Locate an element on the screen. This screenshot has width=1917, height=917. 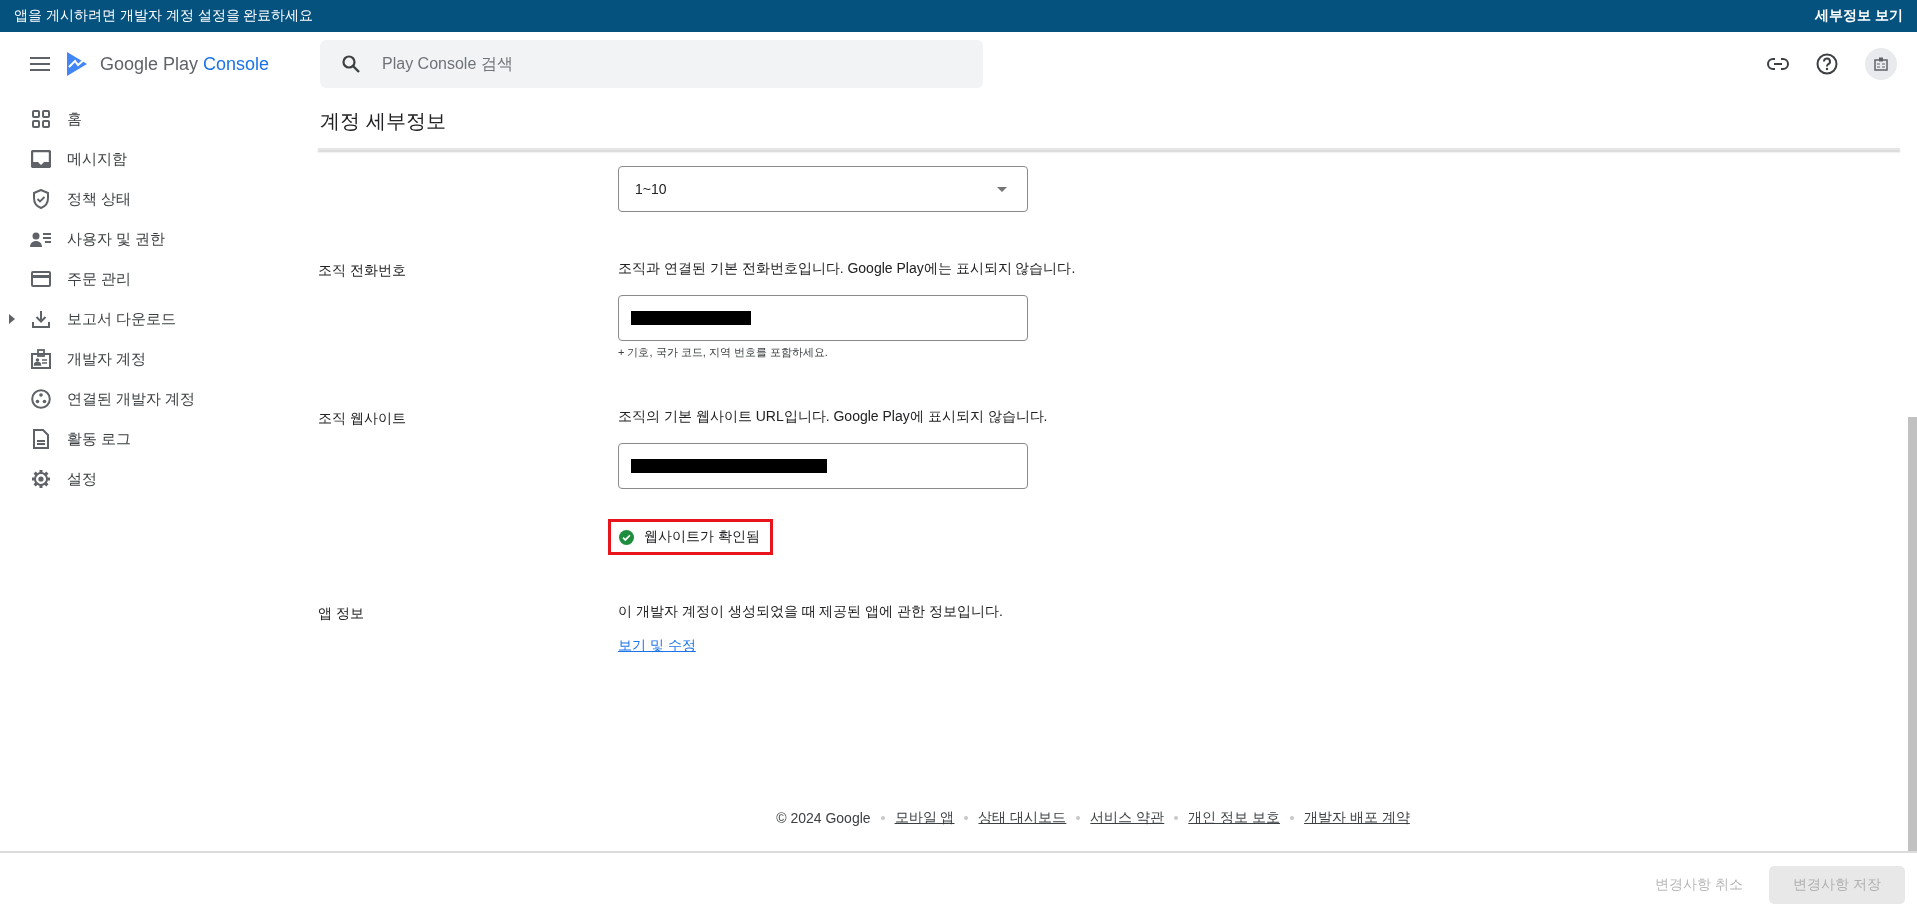
nav-item: 활동 로그 is located at coordinates (159, 439).